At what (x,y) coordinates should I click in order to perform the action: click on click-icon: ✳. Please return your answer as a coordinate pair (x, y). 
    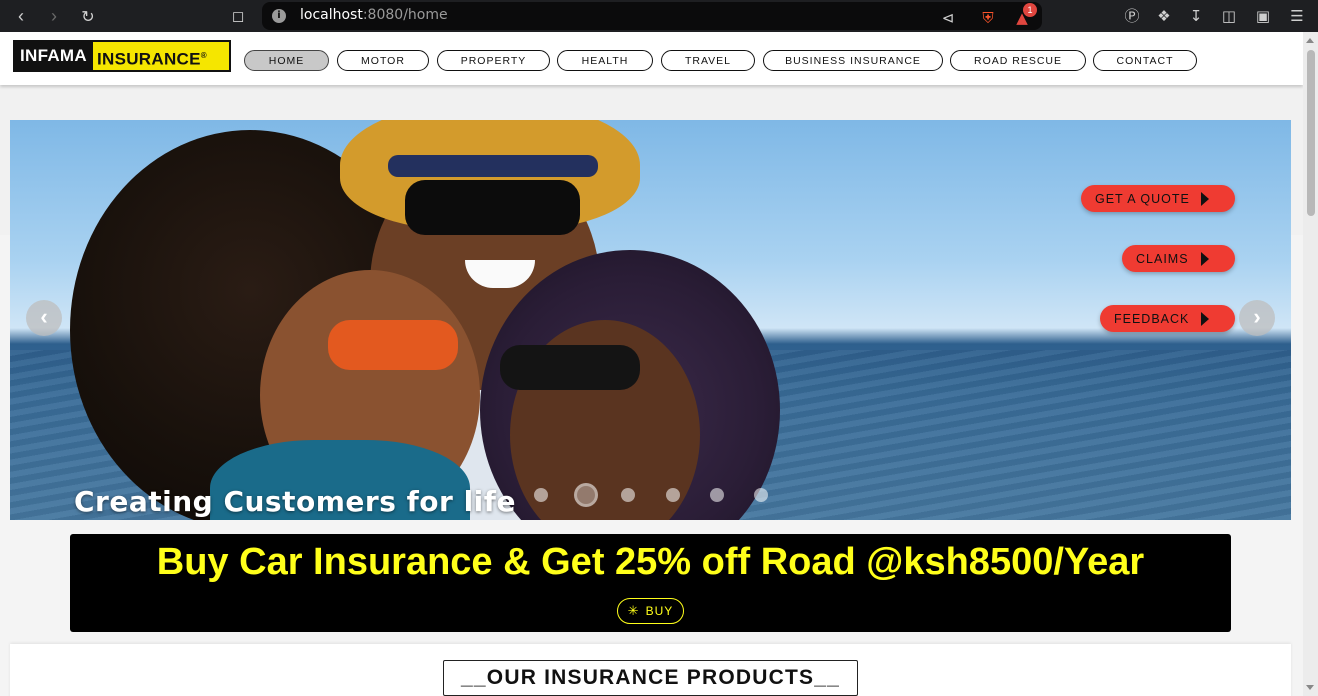
    Looking at the image, I should click on (633, 611).